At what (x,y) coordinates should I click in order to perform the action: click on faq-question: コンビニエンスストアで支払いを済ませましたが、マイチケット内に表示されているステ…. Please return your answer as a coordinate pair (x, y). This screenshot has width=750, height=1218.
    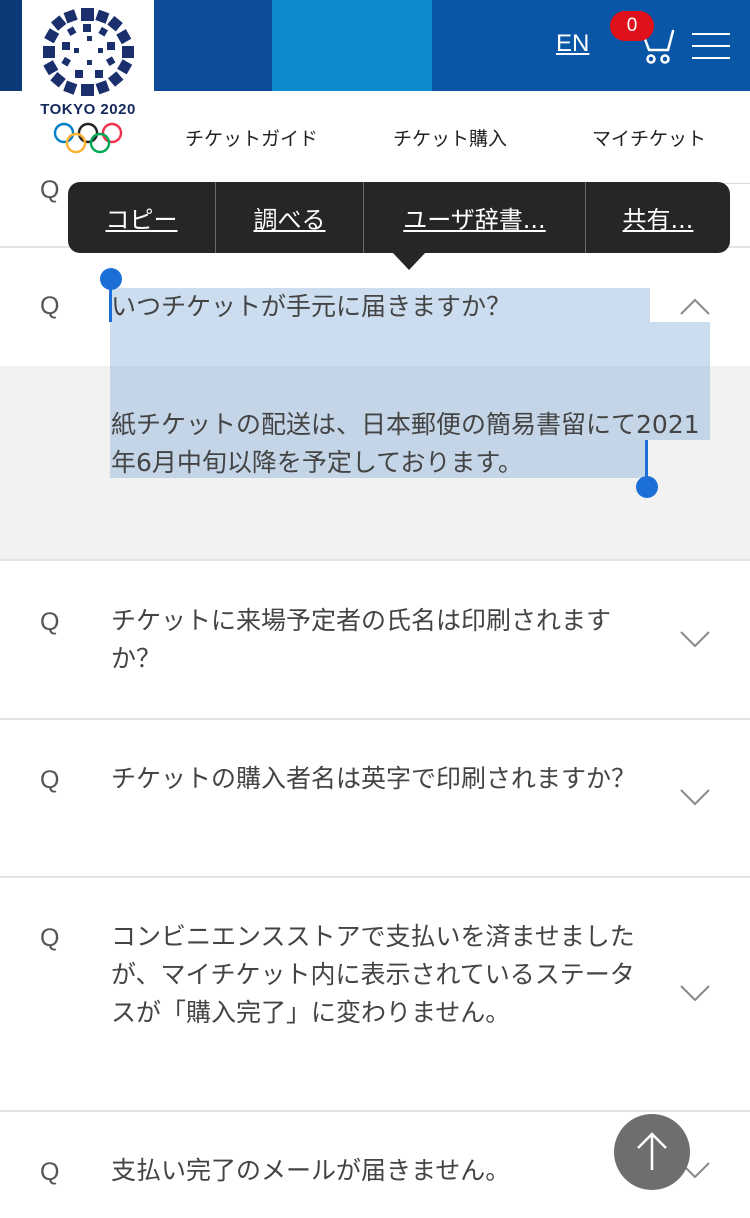
    Looking at the image, I should click on (373, 974).